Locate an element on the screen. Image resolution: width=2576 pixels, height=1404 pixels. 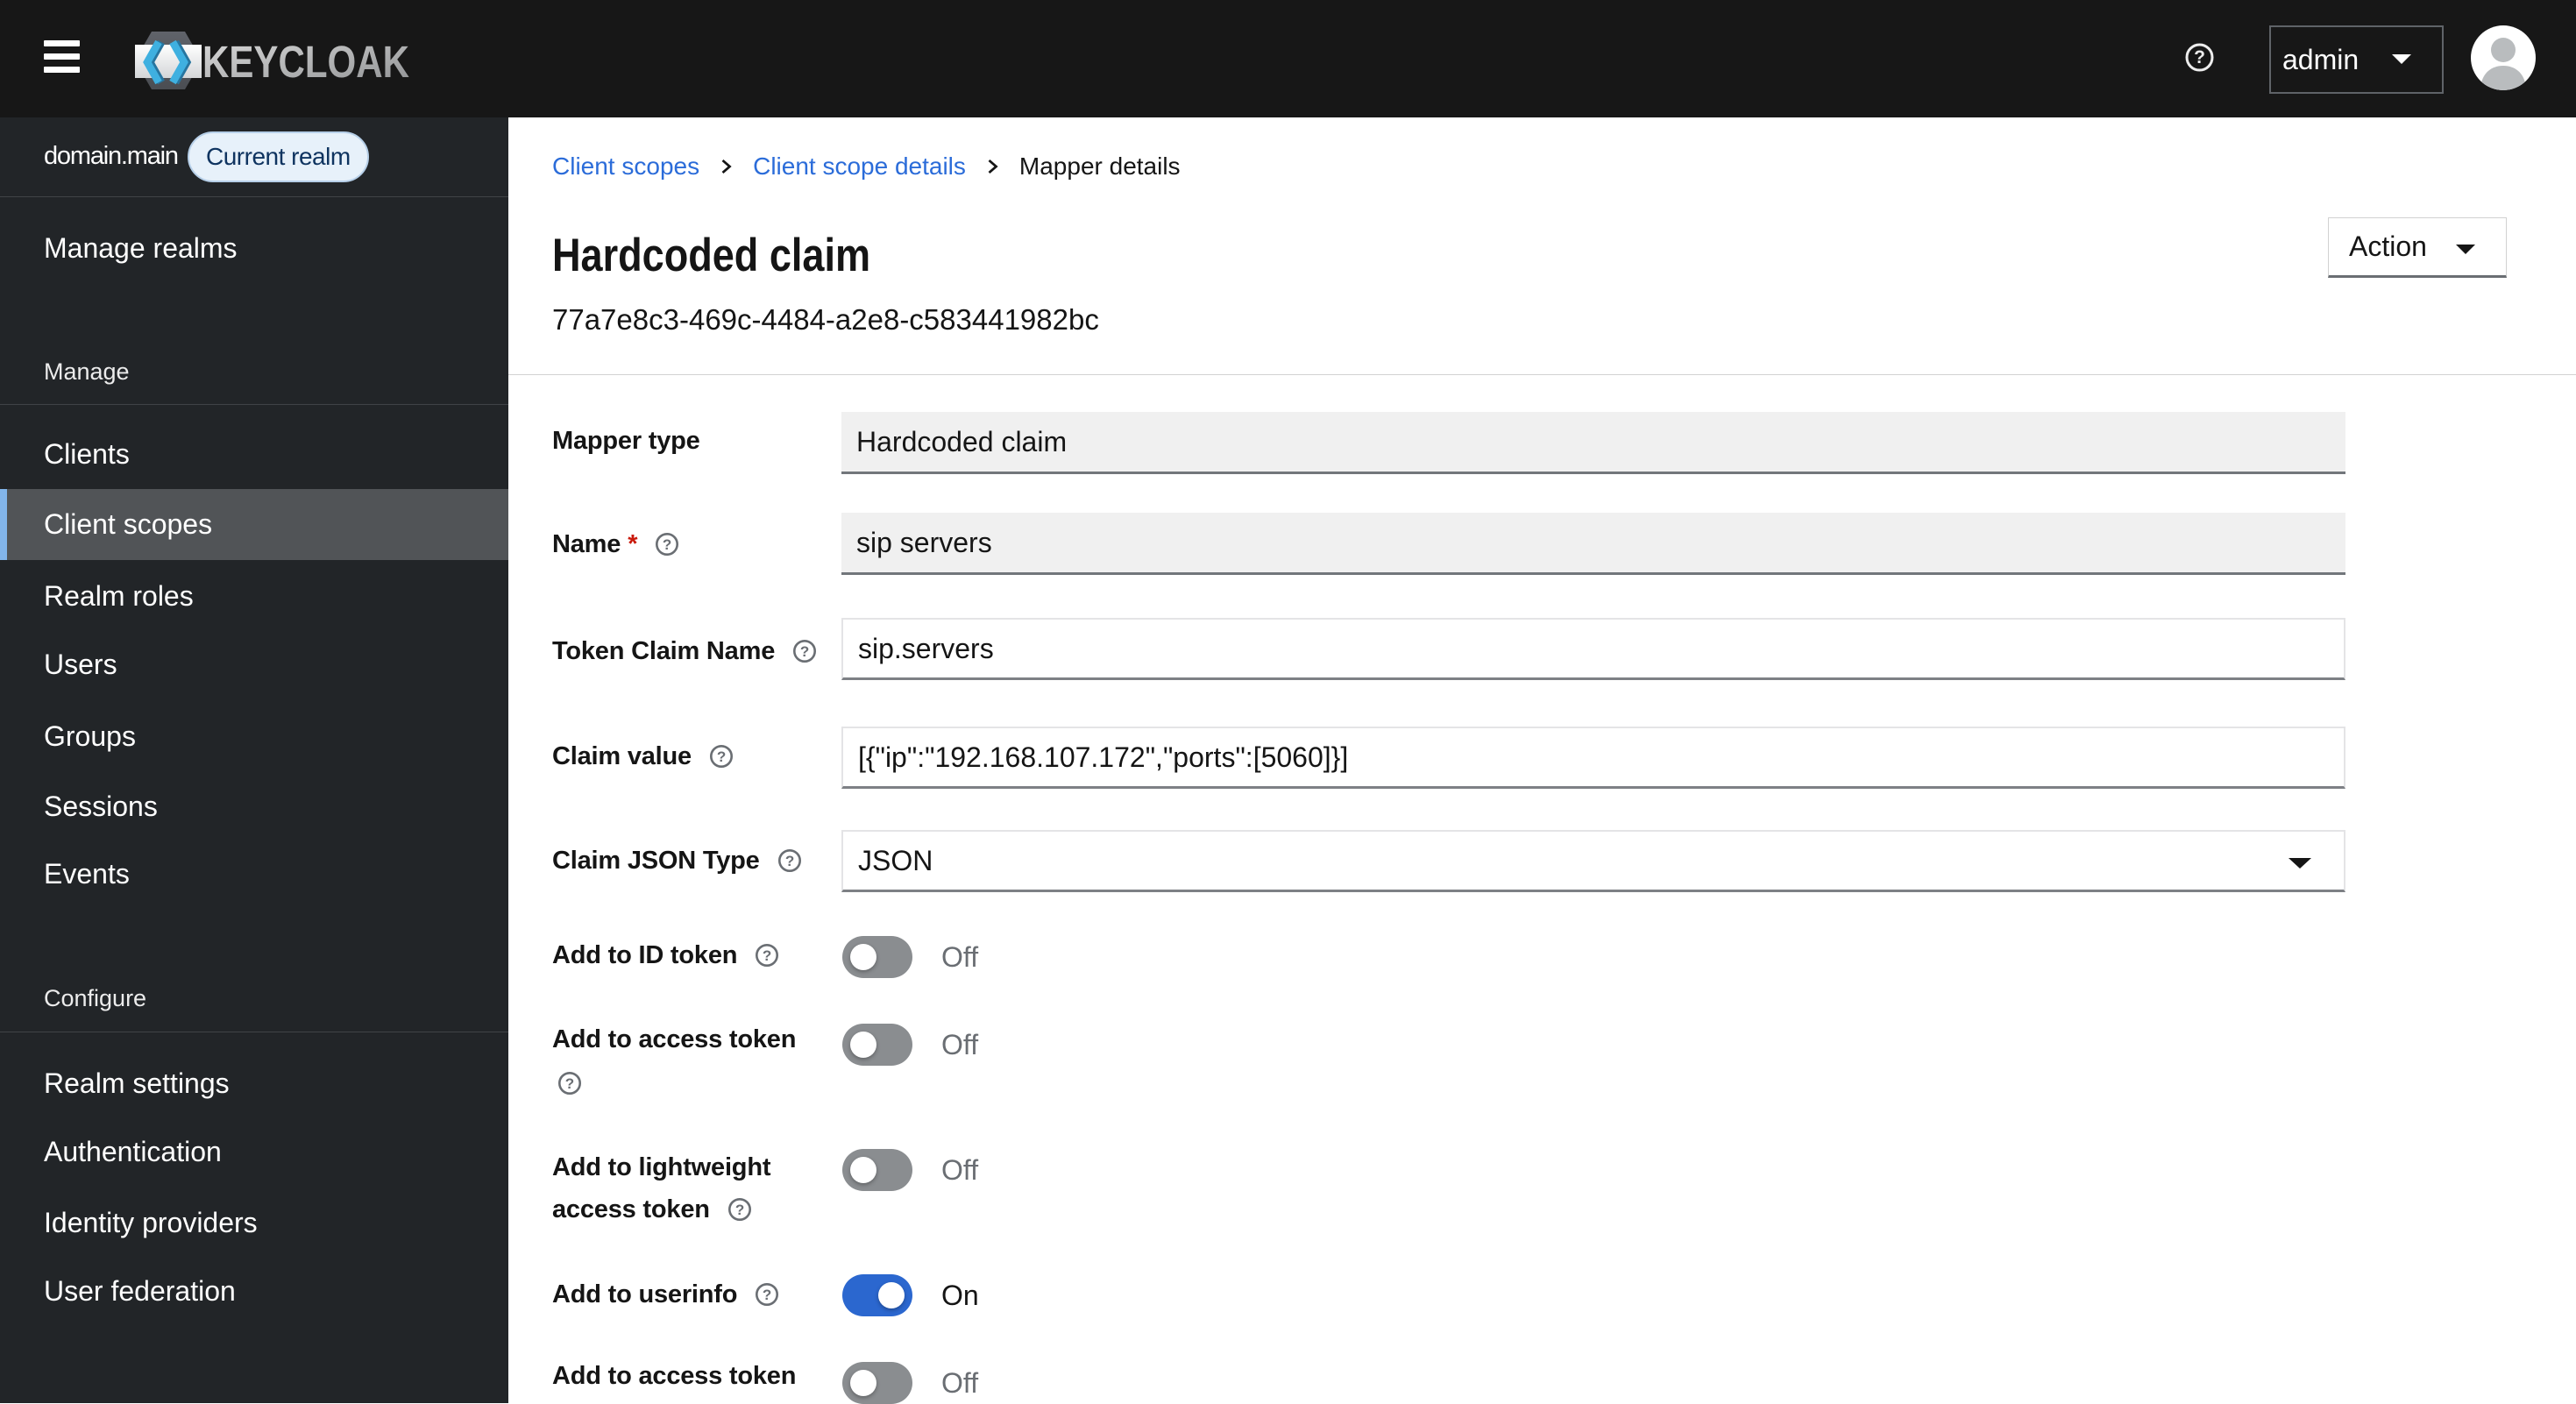
svg-text: KEYCLOAK is located at coordinates (305, 62).